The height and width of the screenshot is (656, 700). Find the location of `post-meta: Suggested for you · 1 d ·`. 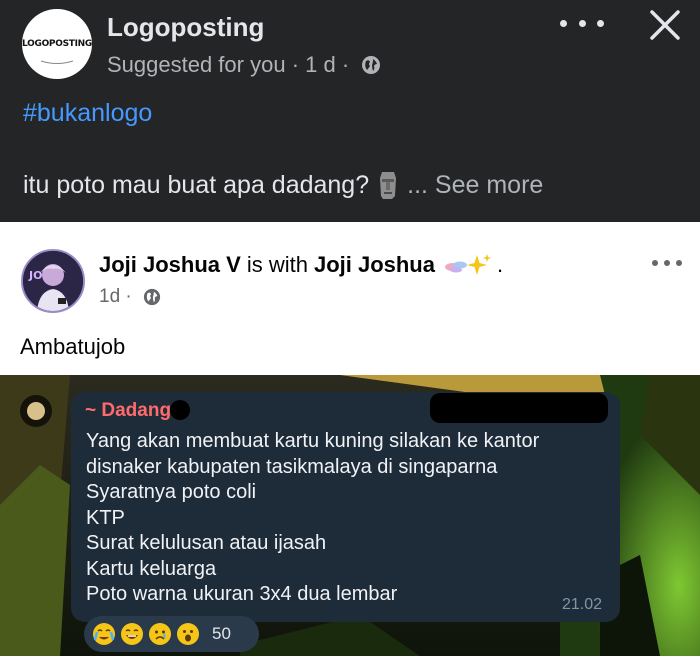

post-meta: Suggested for you · 1 d · is located at coordinates (244, 65).